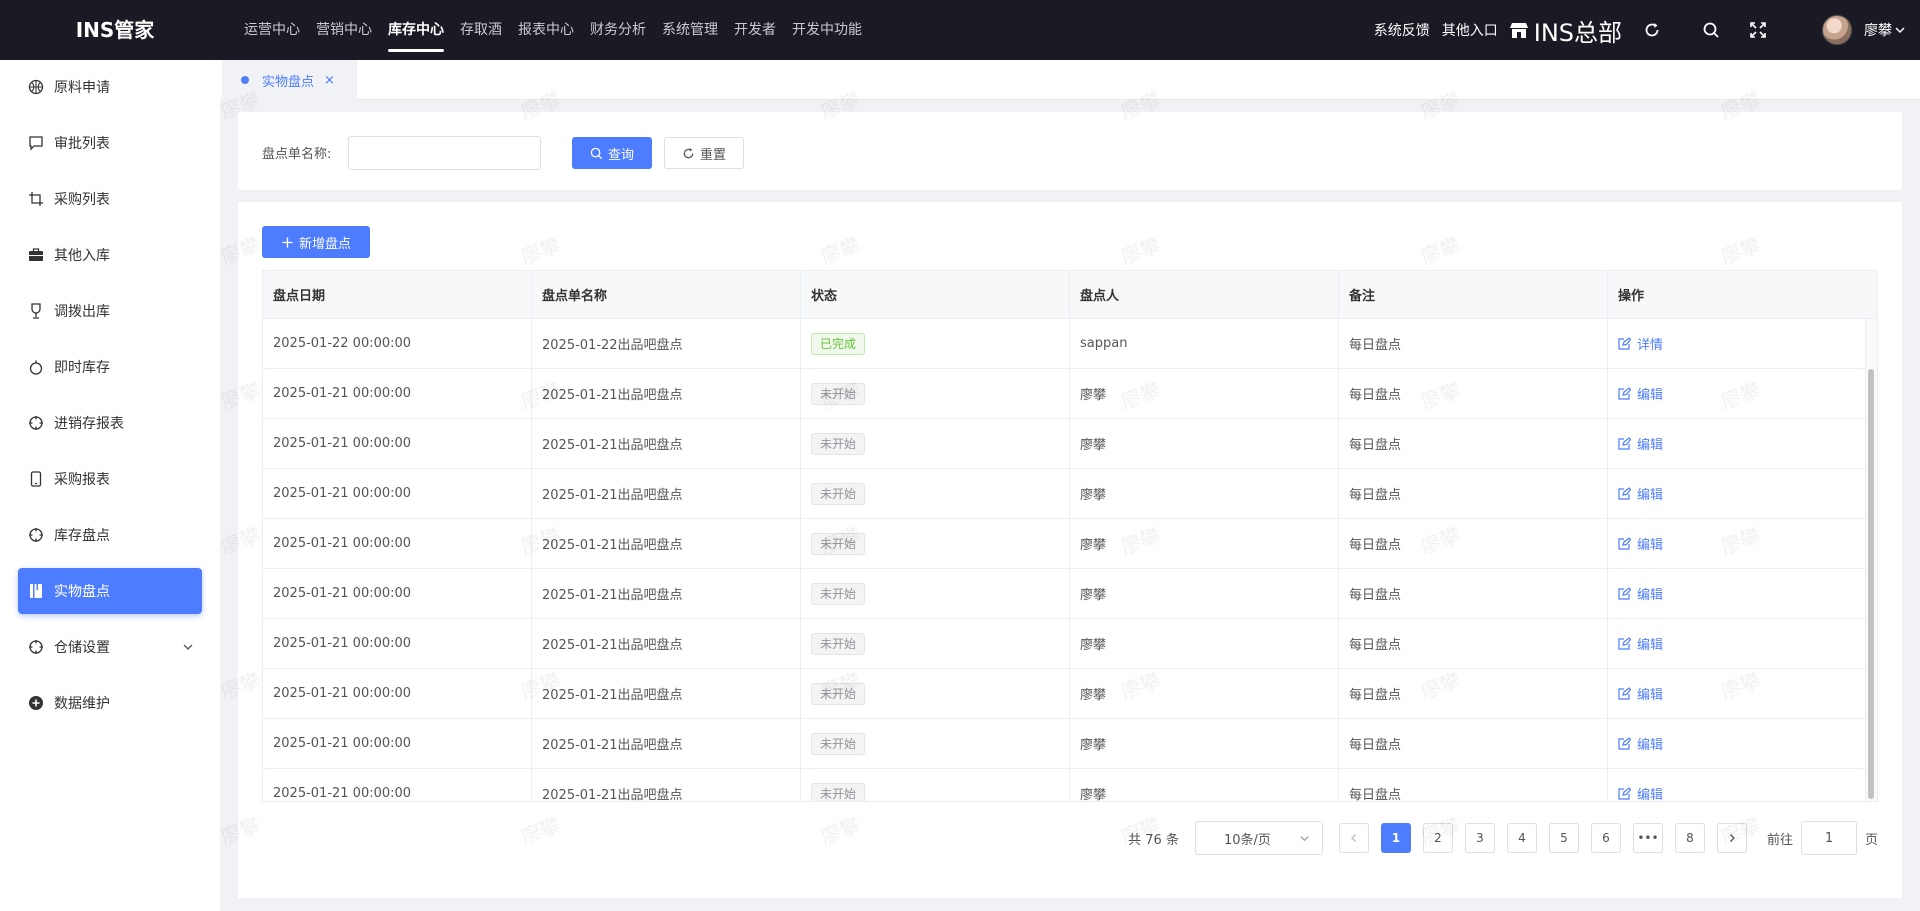  Describe the element at coordinates (110, 367) in the screenshot. I see `sidebar-item-realtime-stock: 即时库存` at that location.